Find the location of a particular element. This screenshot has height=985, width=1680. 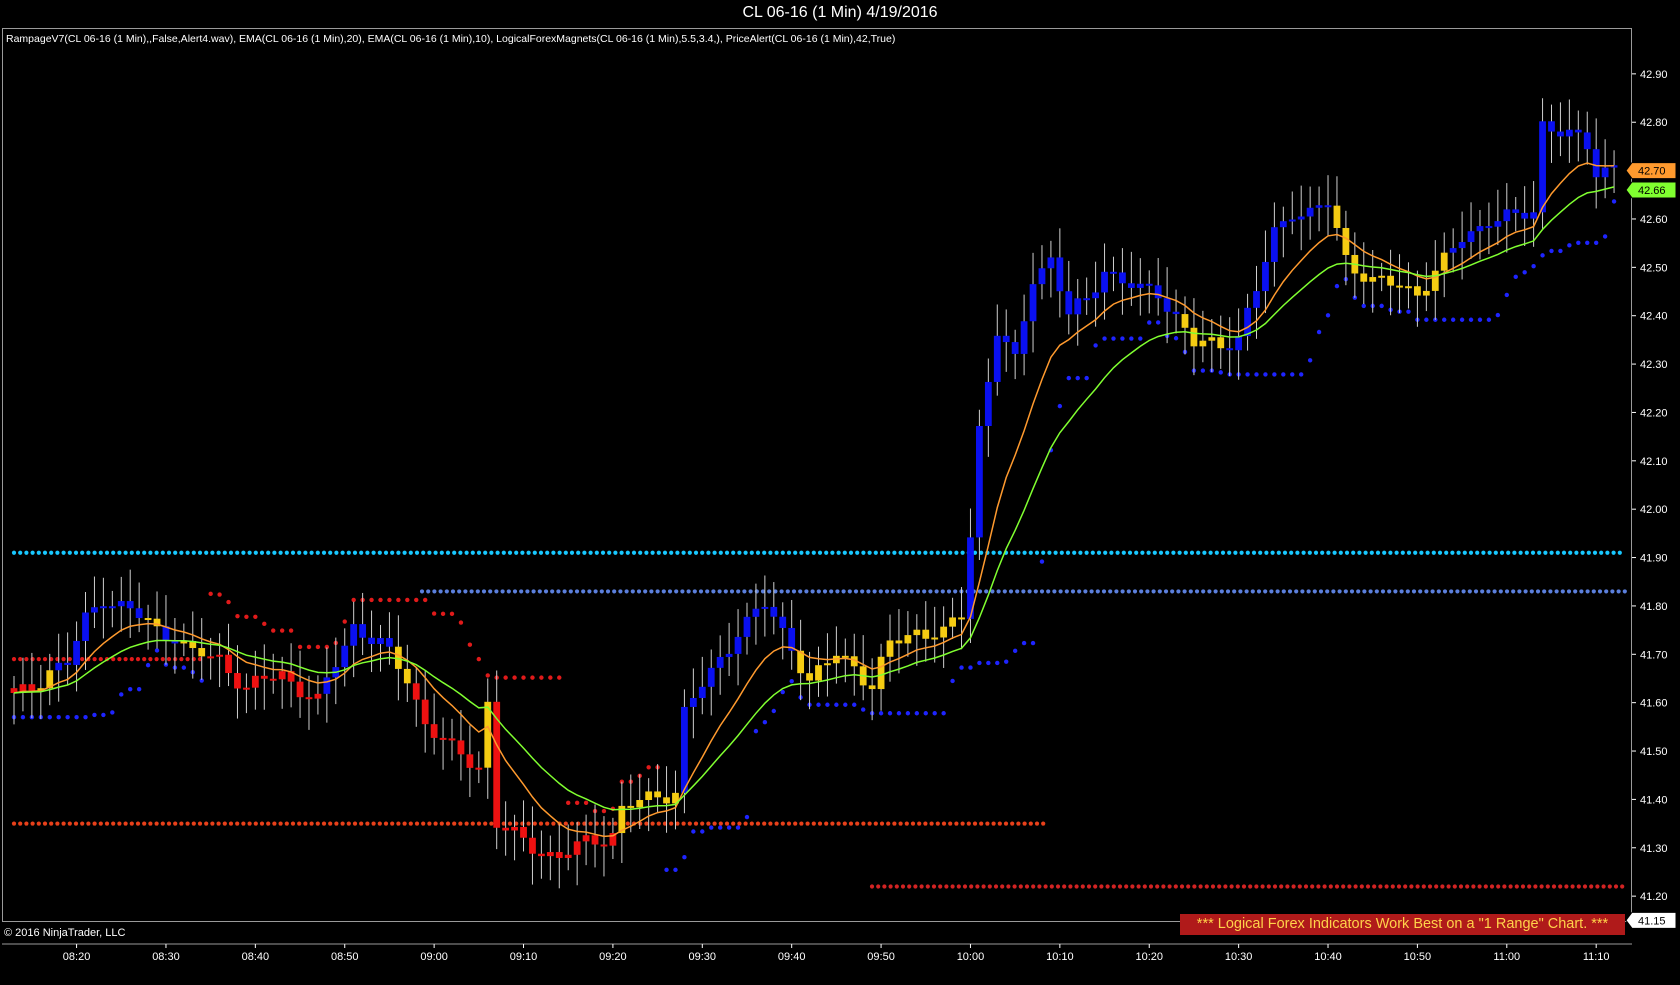

x-tick-label: 10:00 is located at coordinates (971, 957).